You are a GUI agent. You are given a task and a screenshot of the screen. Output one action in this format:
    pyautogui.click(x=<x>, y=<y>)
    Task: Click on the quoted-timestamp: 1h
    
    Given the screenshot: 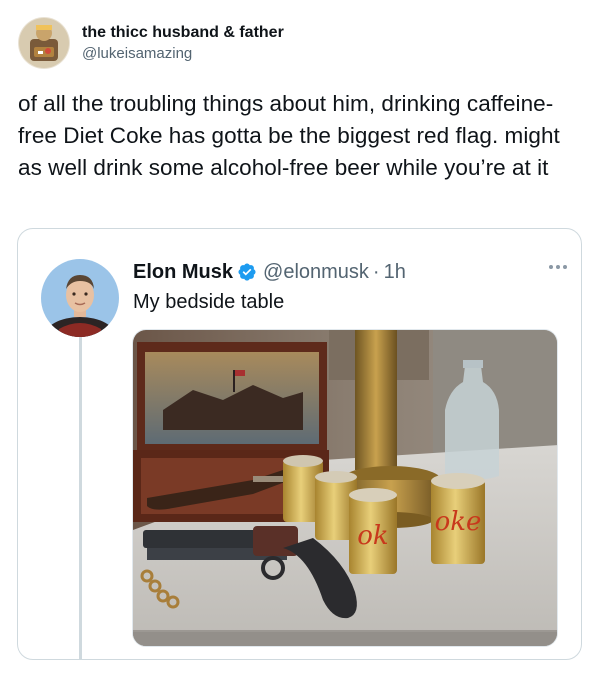 What is the action you would take?
    pyautogui.click(x=395, y=272)
    